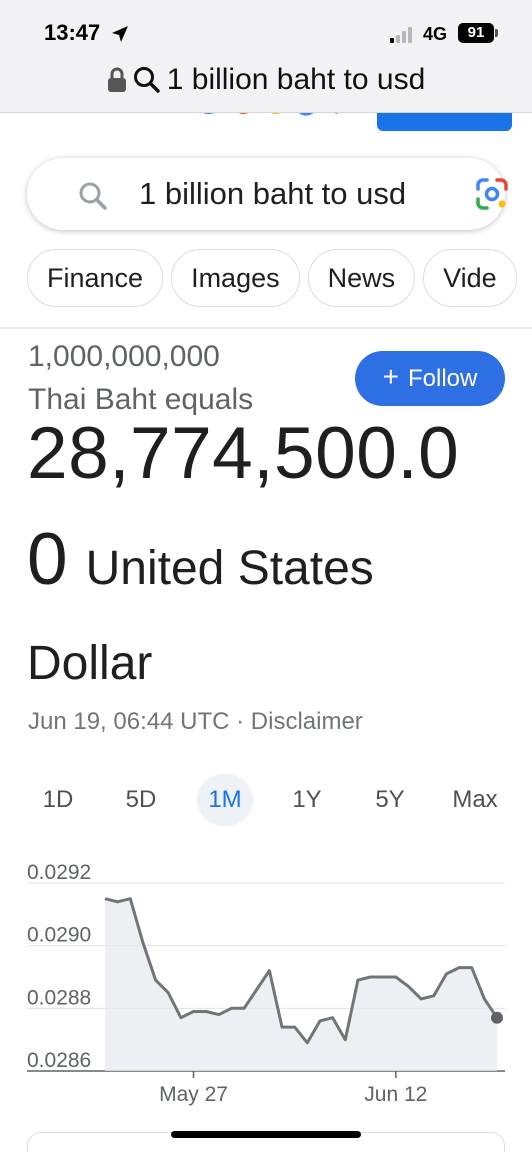 The height and width of the screenshot is (1152, 532). I want to click on search-box: 1 billion baht to usd, so click(267, 194).